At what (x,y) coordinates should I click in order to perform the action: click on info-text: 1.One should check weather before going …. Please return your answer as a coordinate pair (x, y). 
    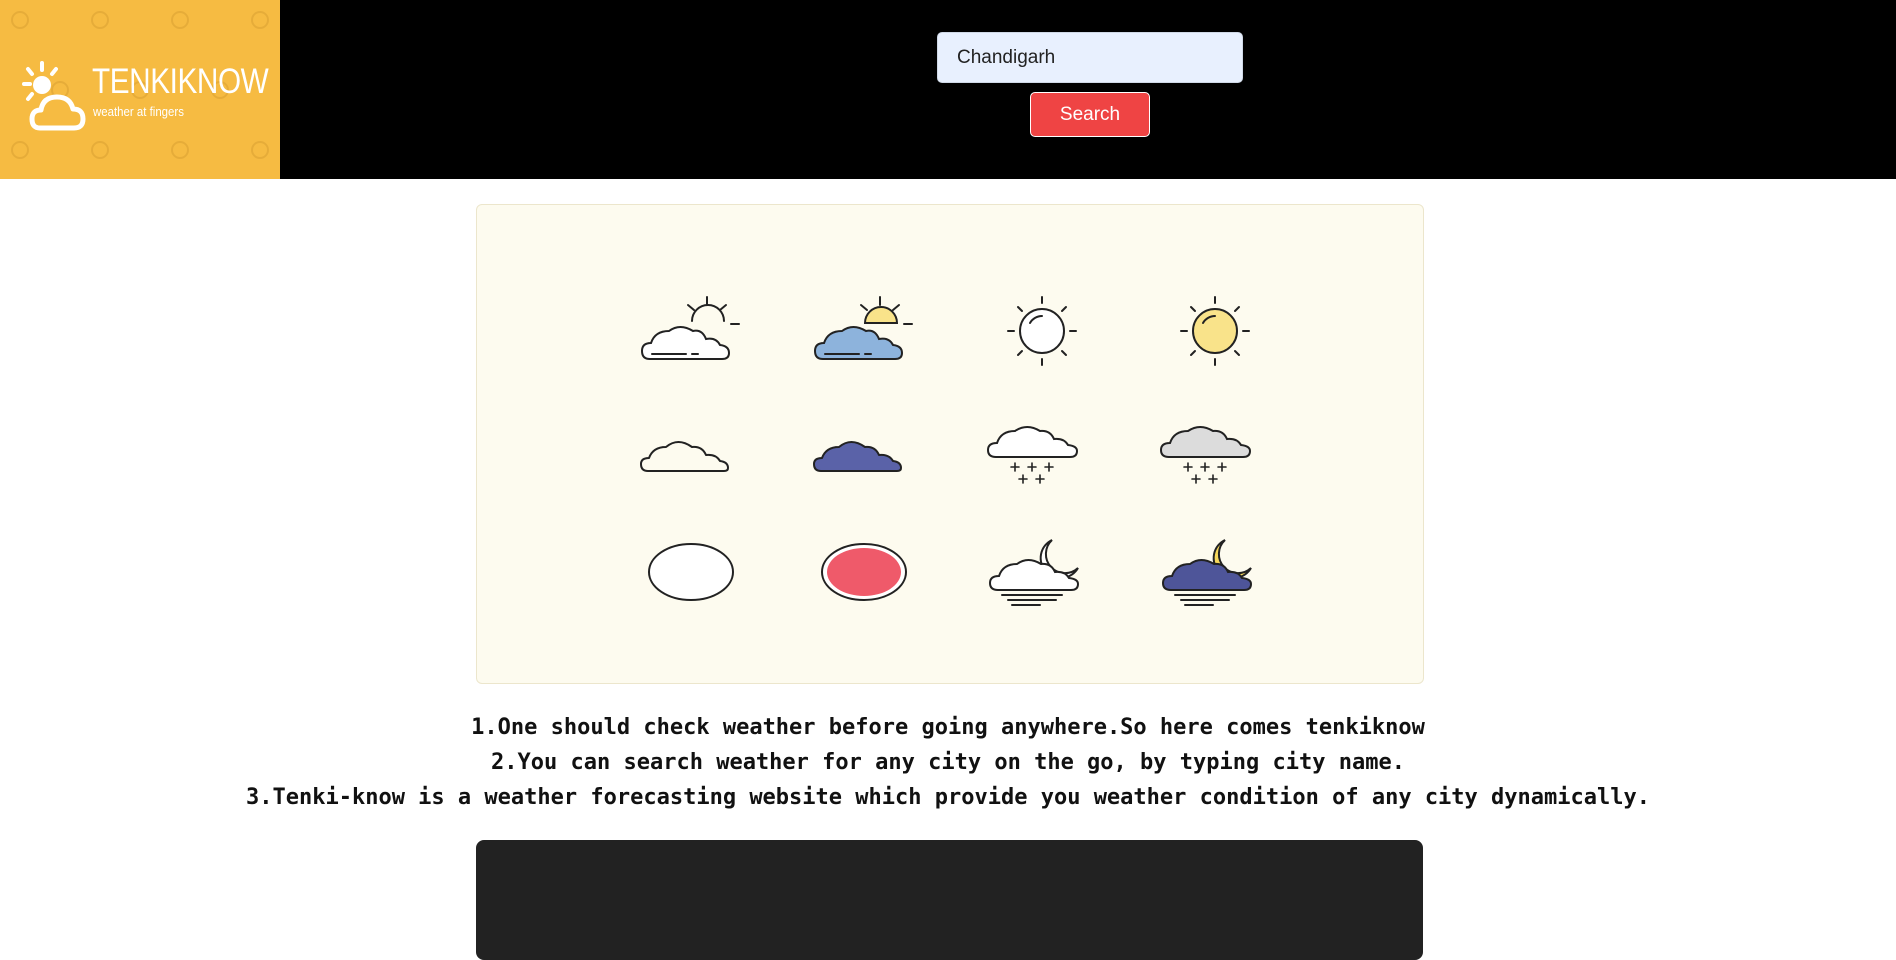
    Looking at the image, I should click on (948, 762).